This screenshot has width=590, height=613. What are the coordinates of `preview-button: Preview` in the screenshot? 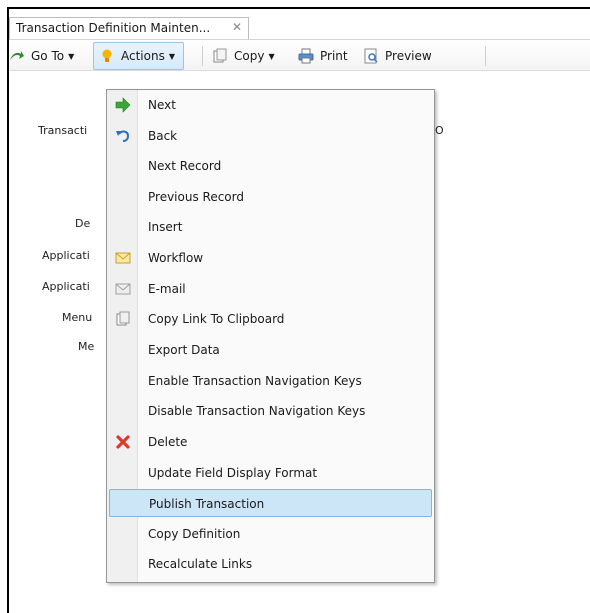 It's located at (397, 56).